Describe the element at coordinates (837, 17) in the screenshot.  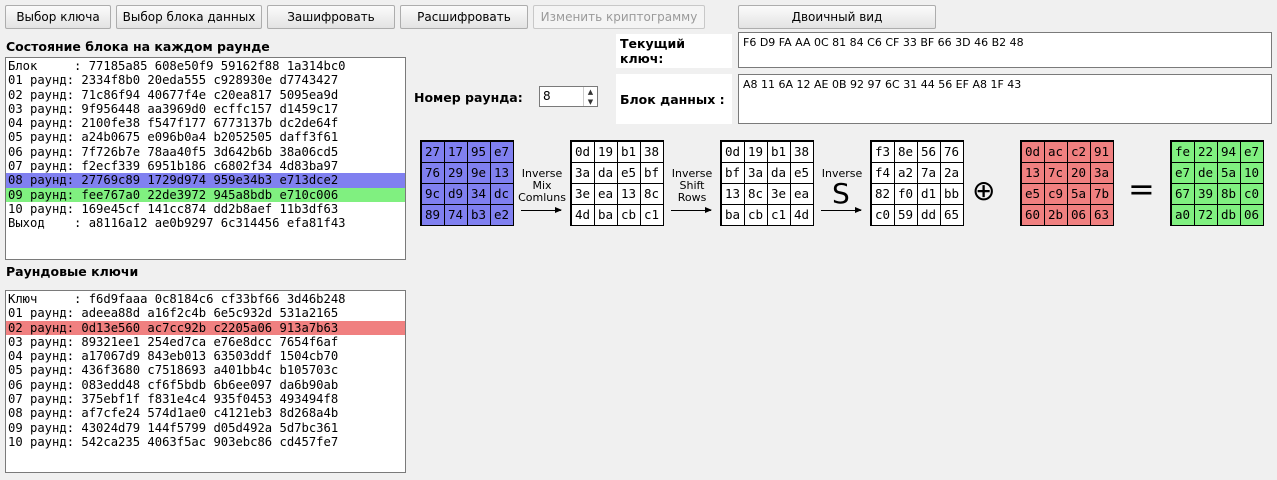
I see `binary-view-button: Двоичный вид` at that location.